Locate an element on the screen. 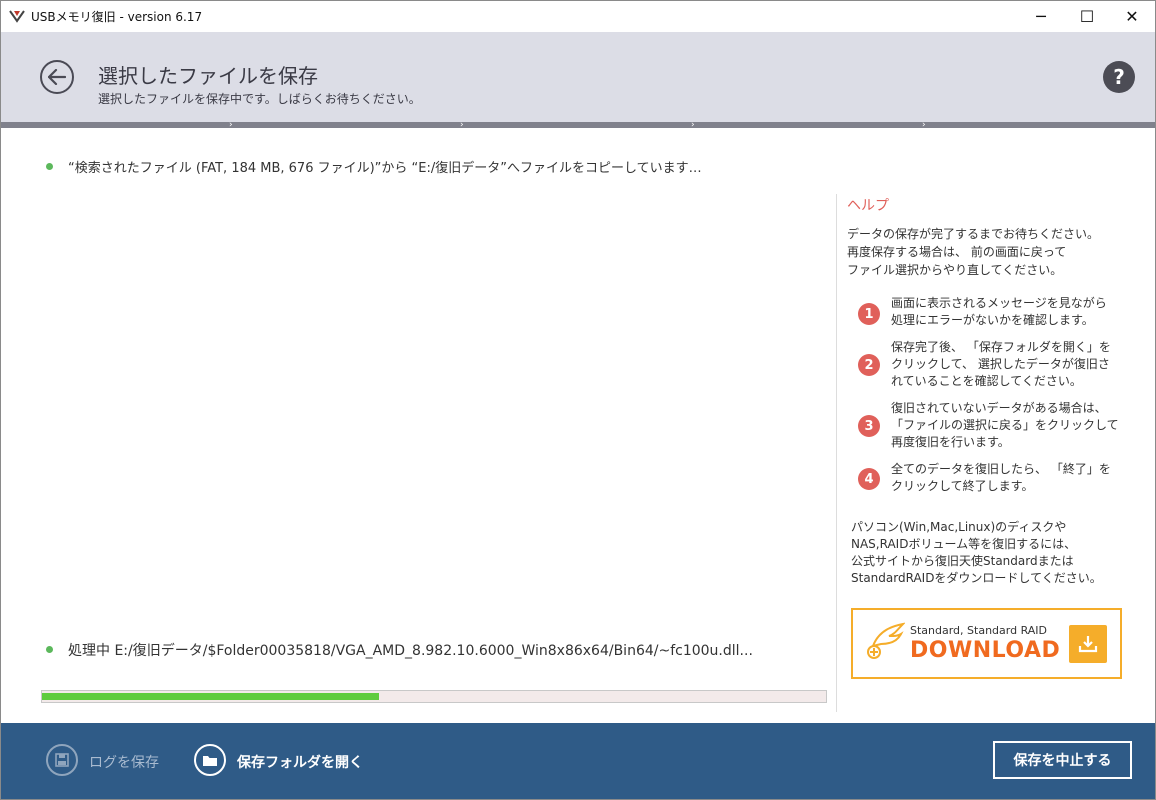 Image resolution: width=1156 pixels, height=800 pixels. help-step: 全てのデータを復旧したら、 「終了」を クリックして終了します。 is located at coordinates (1001, 478).